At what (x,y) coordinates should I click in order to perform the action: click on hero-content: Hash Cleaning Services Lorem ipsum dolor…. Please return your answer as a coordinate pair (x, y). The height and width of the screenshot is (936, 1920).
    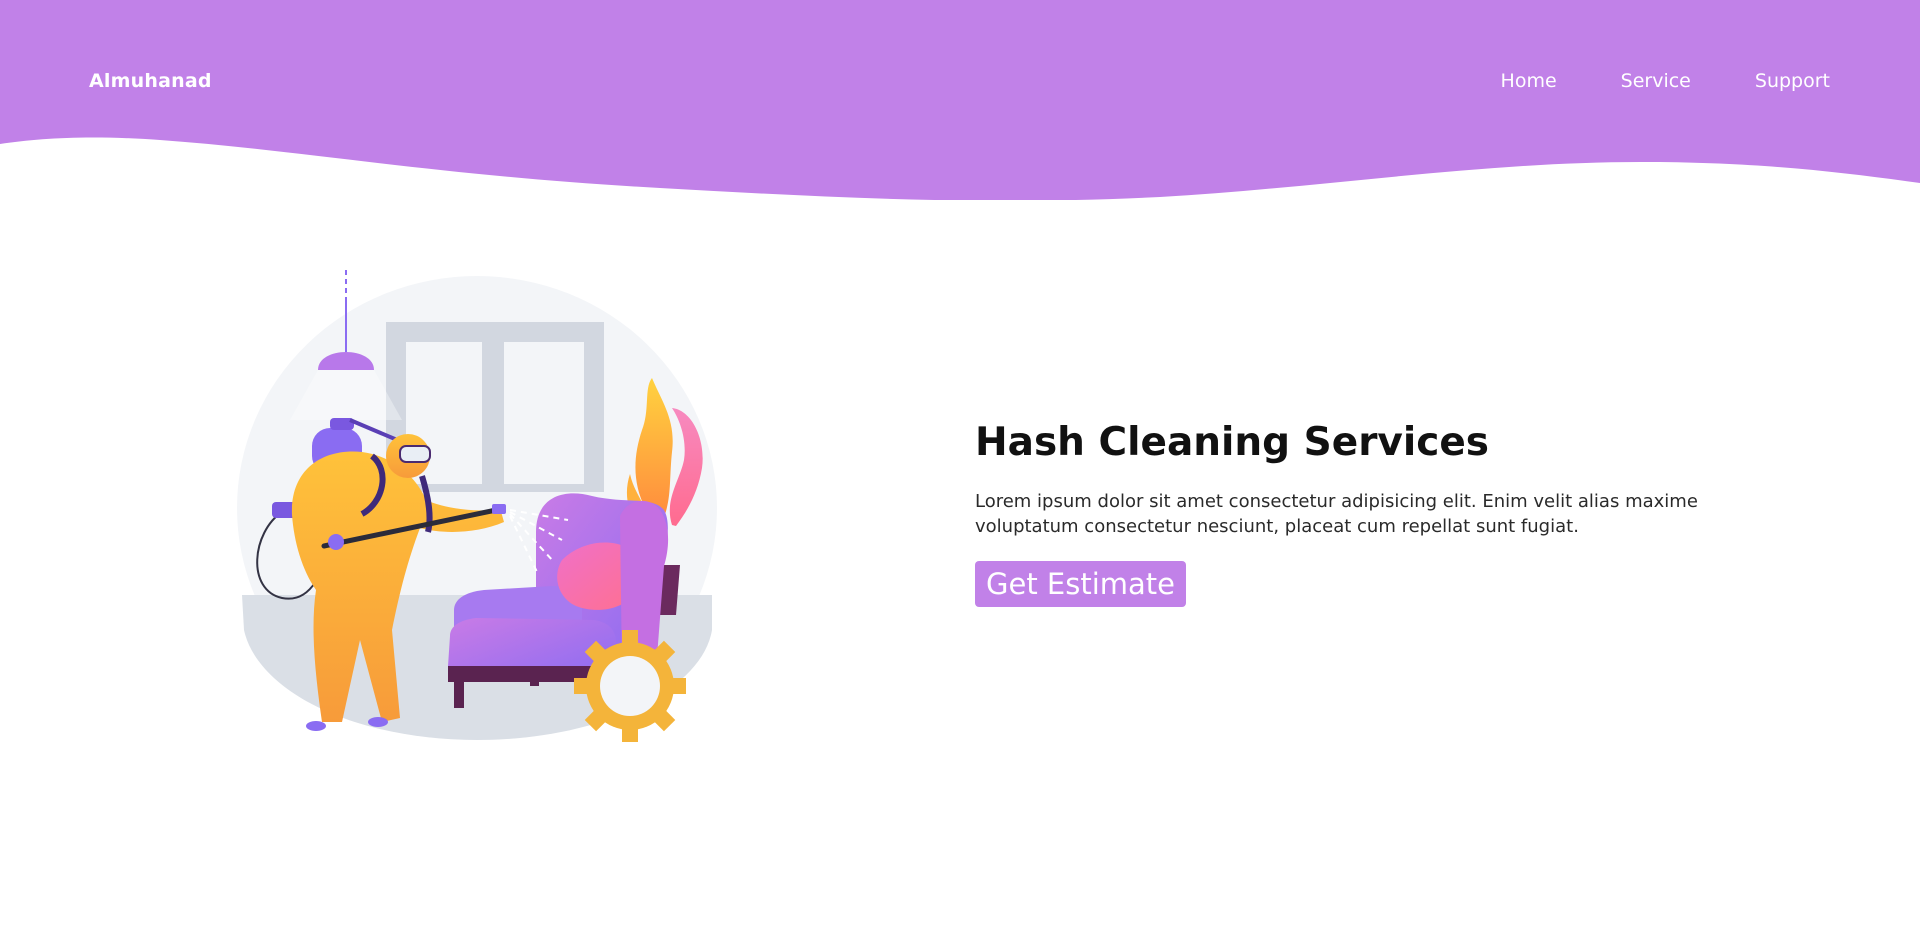
    Looking at the image, I should click on (1355, 513).